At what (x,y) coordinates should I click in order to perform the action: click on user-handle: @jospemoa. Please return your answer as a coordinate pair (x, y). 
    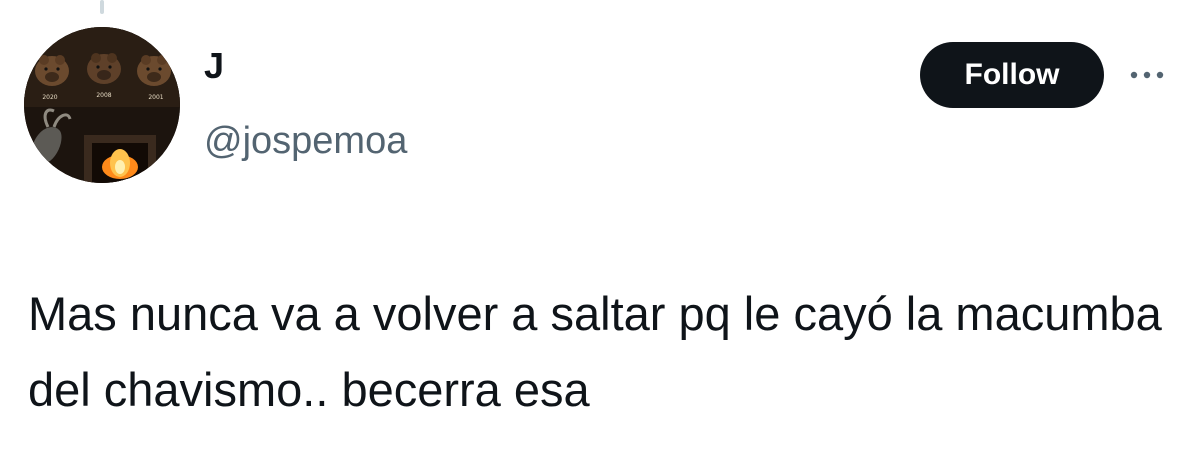
    Looking at the image, I should click on (305, 141).